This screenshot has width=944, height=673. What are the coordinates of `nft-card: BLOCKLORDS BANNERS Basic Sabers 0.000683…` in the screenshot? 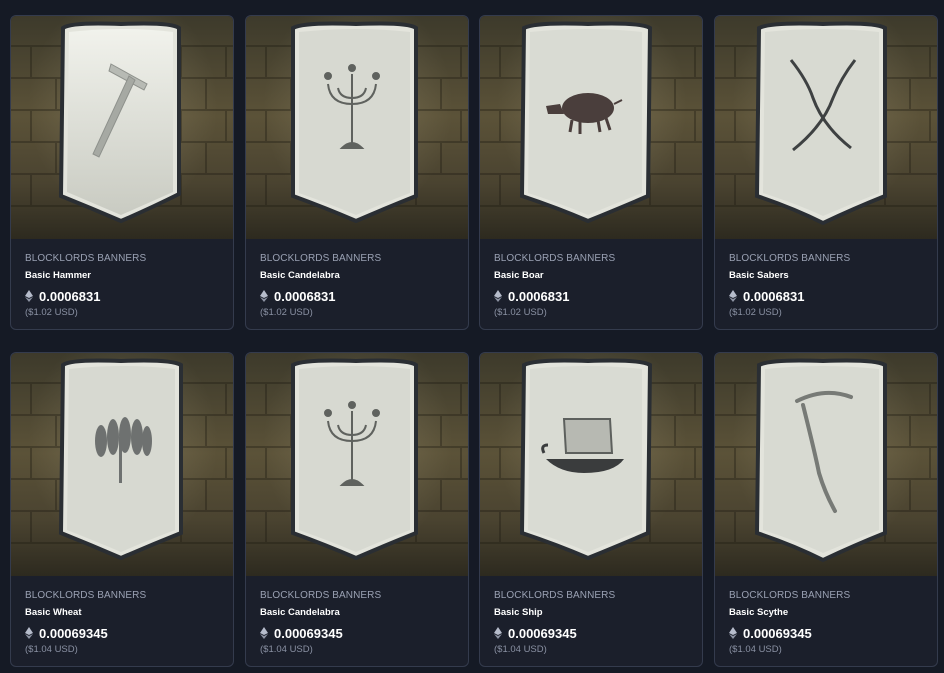 It's located at (826, 172).